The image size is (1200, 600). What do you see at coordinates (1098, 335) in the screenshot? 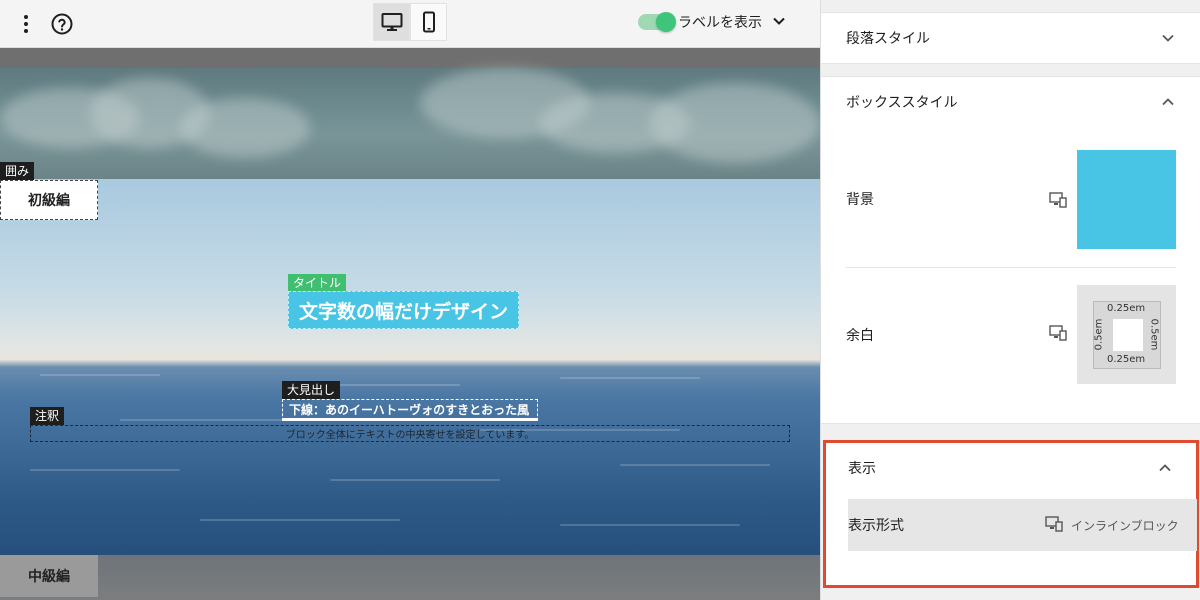
I see `padding-left-value: 0.5em` at bounding box center [1098, 335].